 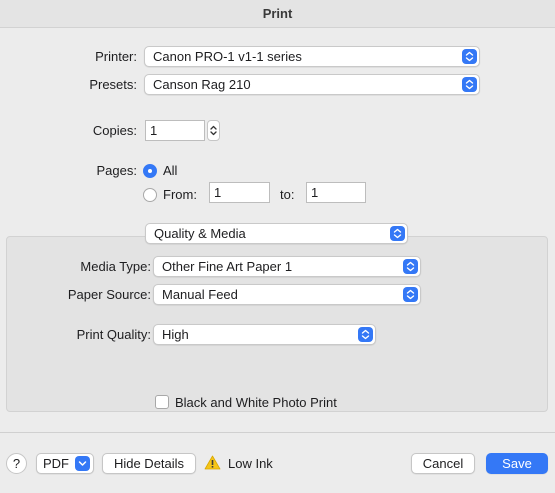 I want to click on save-label: Save, so click(x=517, y=463).